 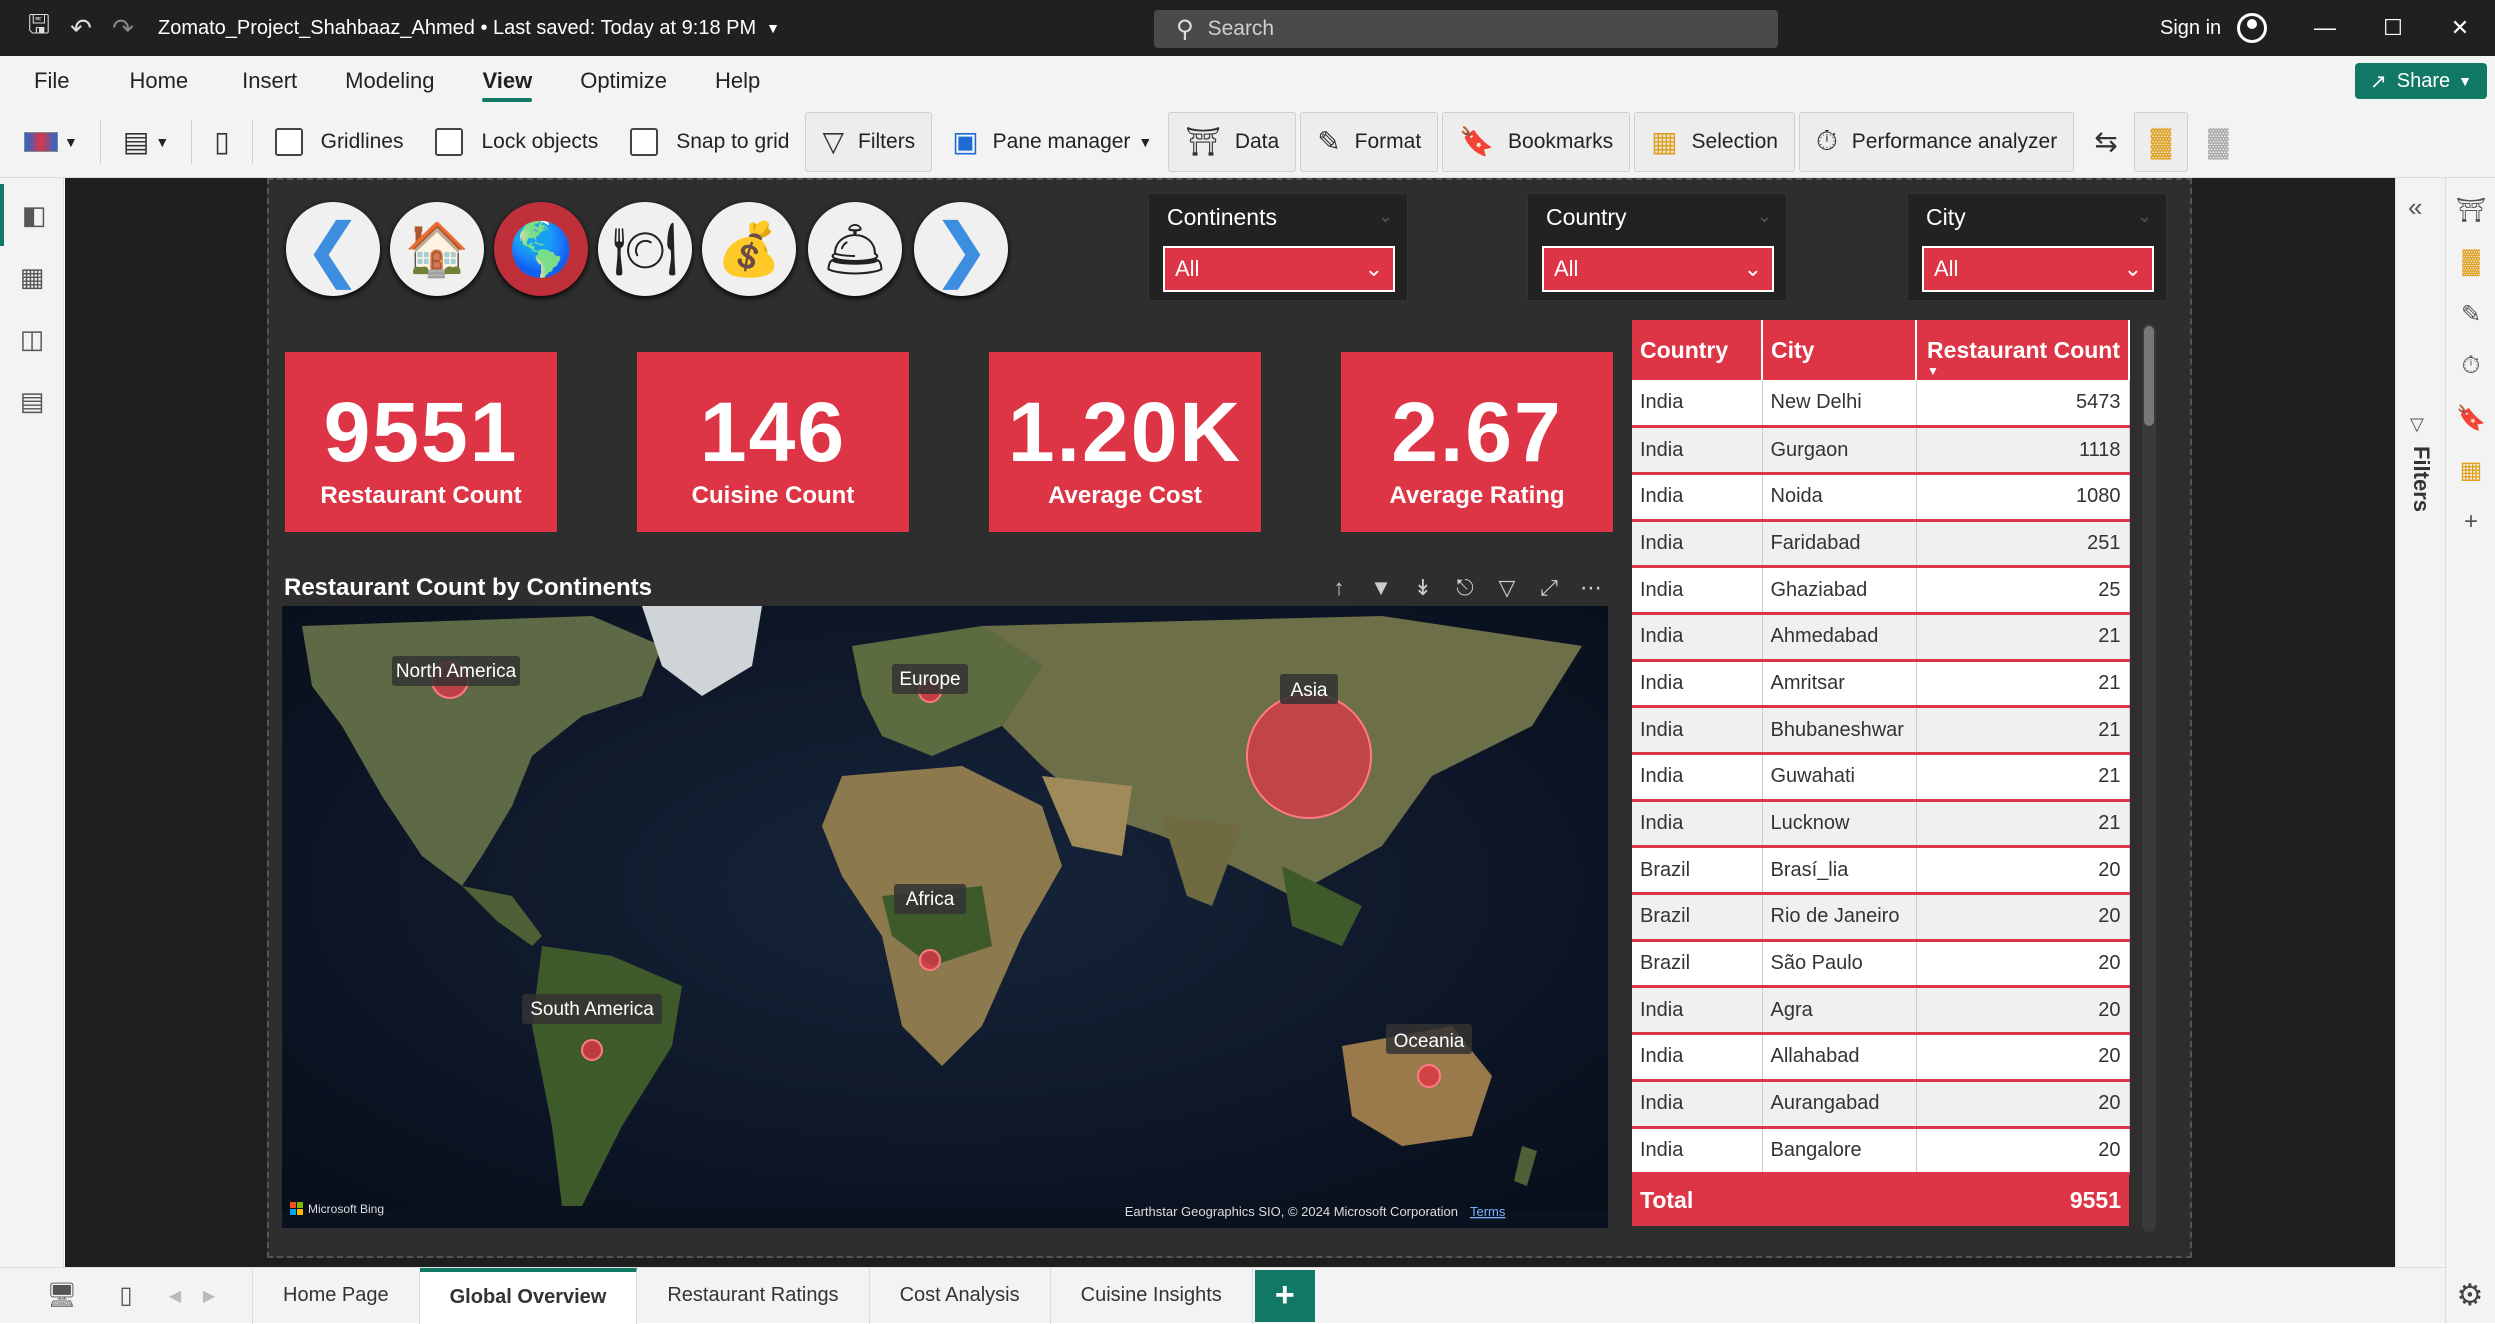 What do you see at coordinates (2149, 376) in the screenshot?
I see `scrollbar-thumb` at bounding box center [2149, 376].